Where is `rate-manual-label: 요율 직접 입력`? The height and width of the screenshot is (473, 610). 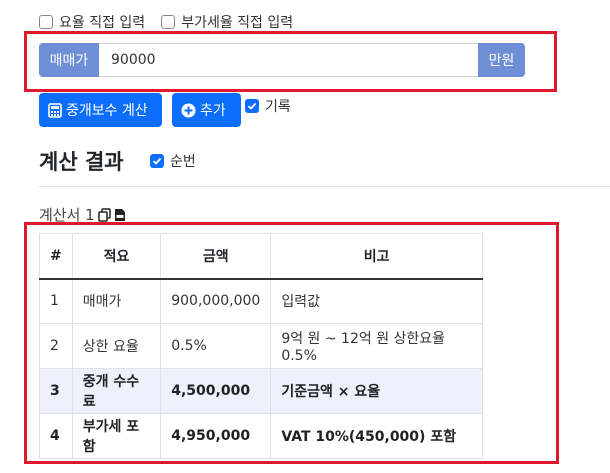
rate-manual-label: 요율 직접 입력 is located at coordinates (102, 22).